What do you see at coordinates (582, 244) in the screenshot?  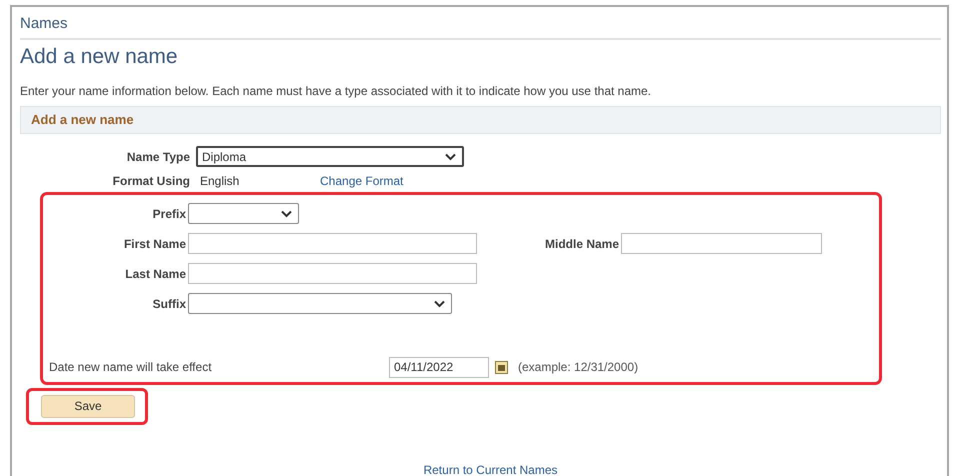 I see `field-label: Middle Name` at bounding box center [582, 244].